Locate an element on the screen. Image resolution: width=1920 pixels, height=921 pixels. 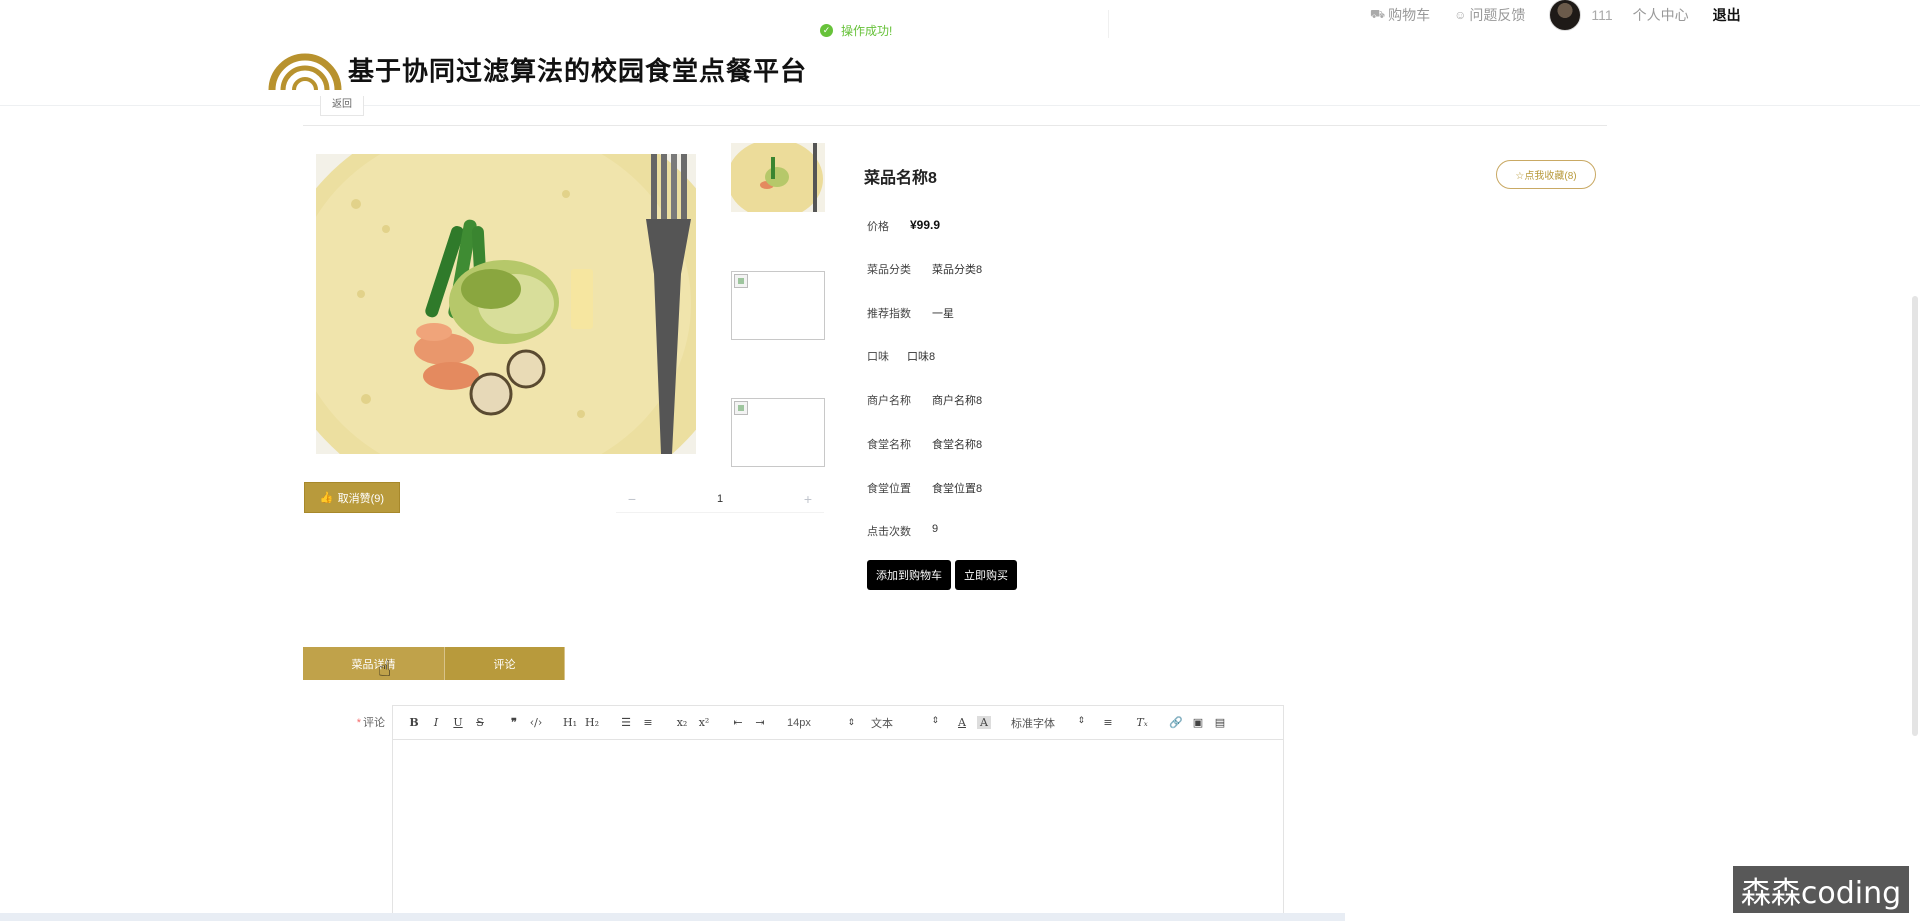
logout-link: 退出 is located at coordinates (1727, 15).